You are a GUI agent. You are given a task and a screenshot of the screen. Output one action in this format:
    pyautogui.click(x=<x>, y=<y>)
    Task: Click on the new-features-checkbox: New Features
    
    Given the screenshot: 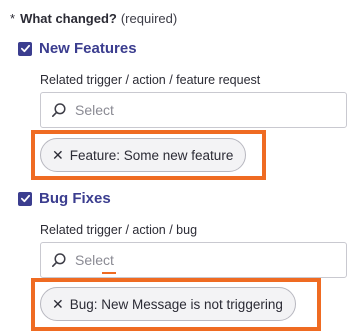 What is the action you would take?
    pyautogui.click(x=77, y=48)
    